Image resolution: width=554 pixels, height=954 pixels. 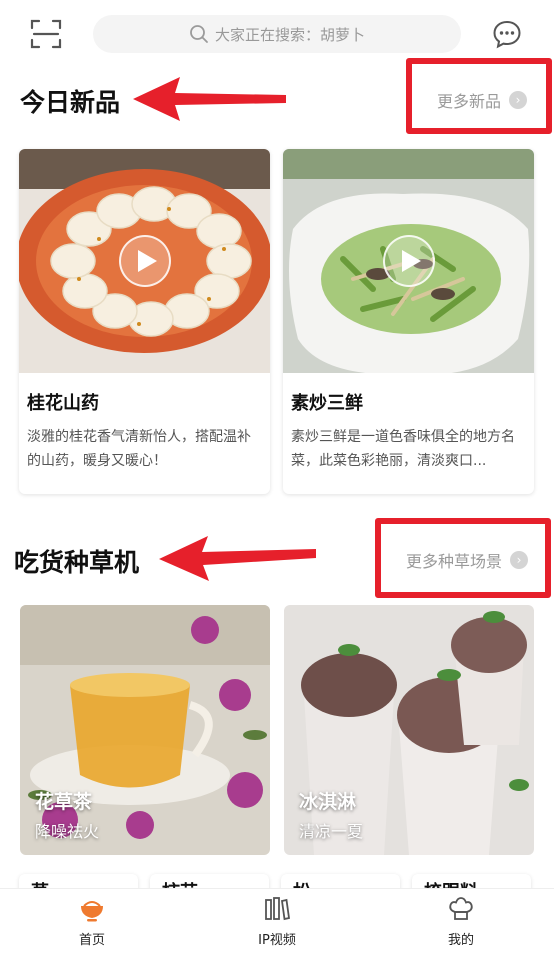 What do you see at coordinates (327, 403) in the screenshot?
I see `card-title: 素炒三鲜` at bounding box center [327, 403].